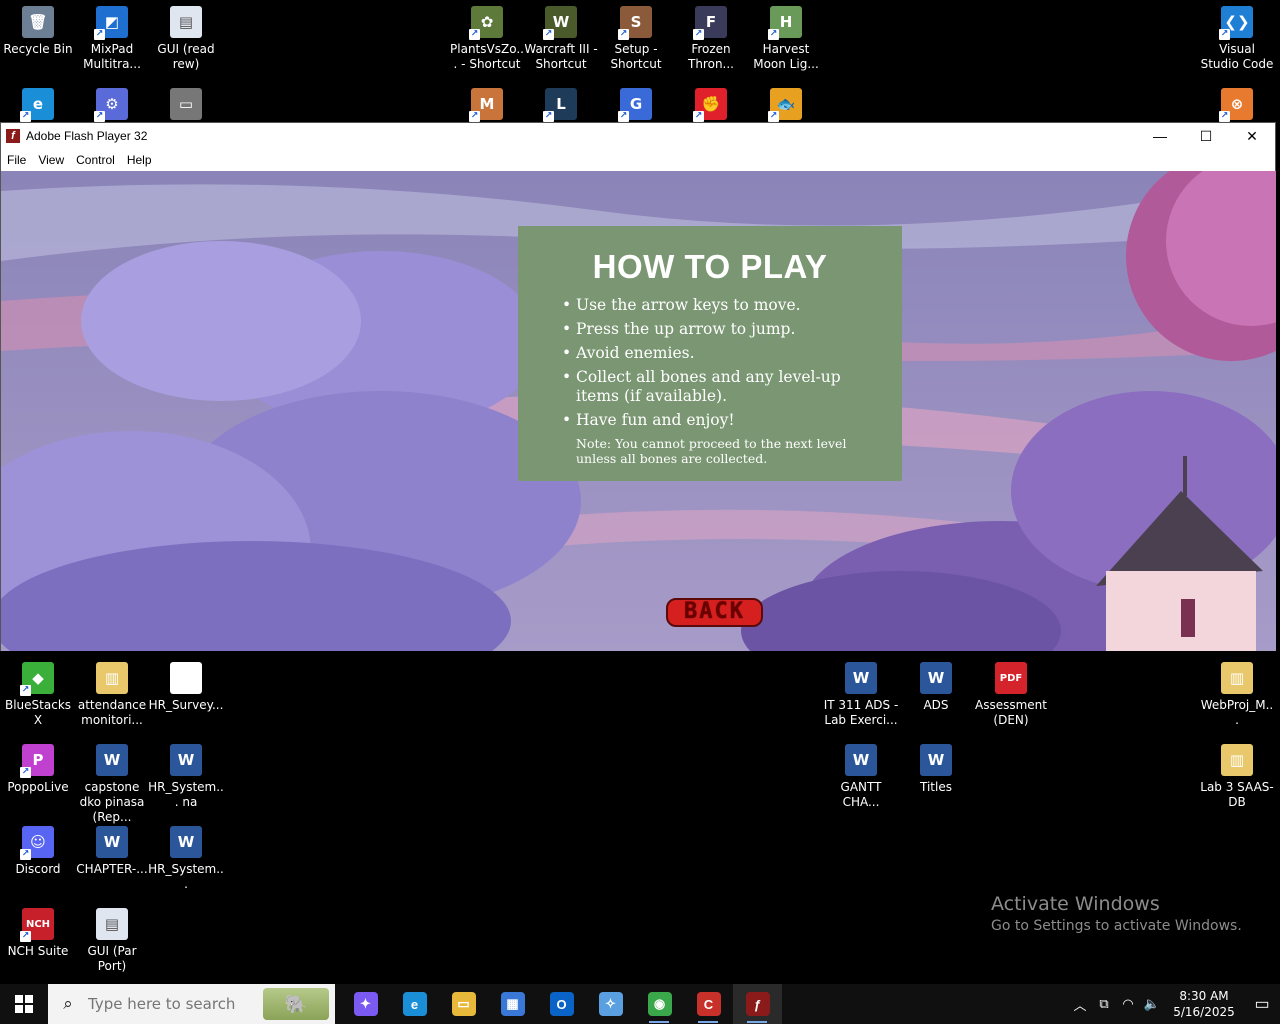  Describe the element at coordinates (1237, 777) in the screenshot. I see `desktop-icon: ▥ Lab 3 SAAS-DB` at that location.